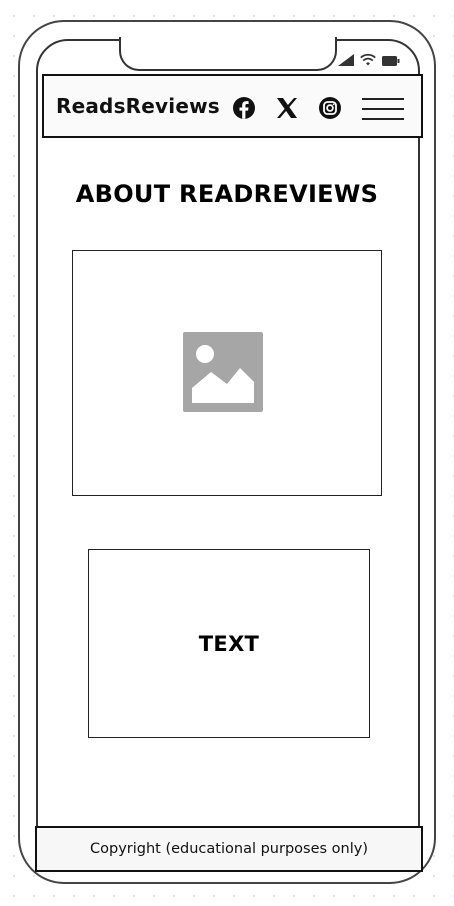 Image resolution: width=454 pixels, height=906 pixels. What do you see at coordinates (330, 108) in the screenshot?
I see `instagram-icon` at bounding box center [330, 108].